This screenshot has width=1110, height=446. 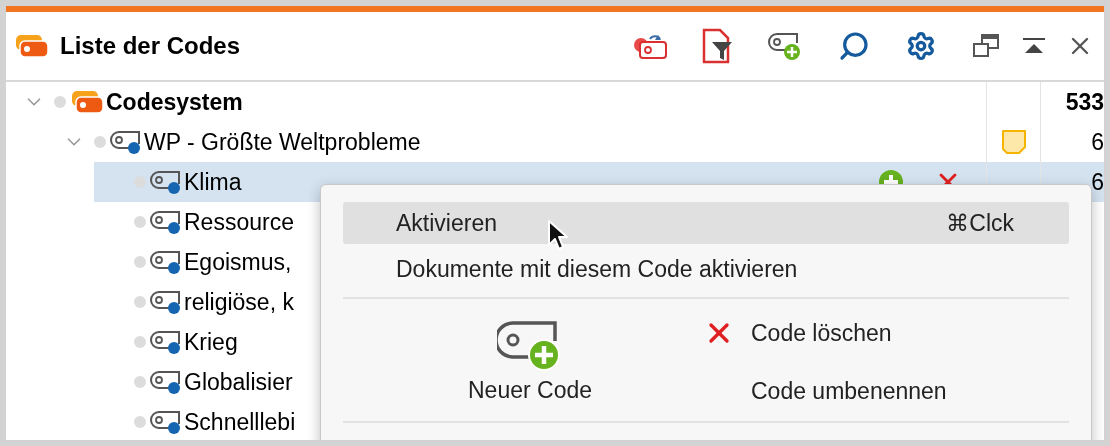 What do you see at coordinates (1084, 102) in the screenshot?
I see `count-text: 533` at bounding box center [1084, 102].